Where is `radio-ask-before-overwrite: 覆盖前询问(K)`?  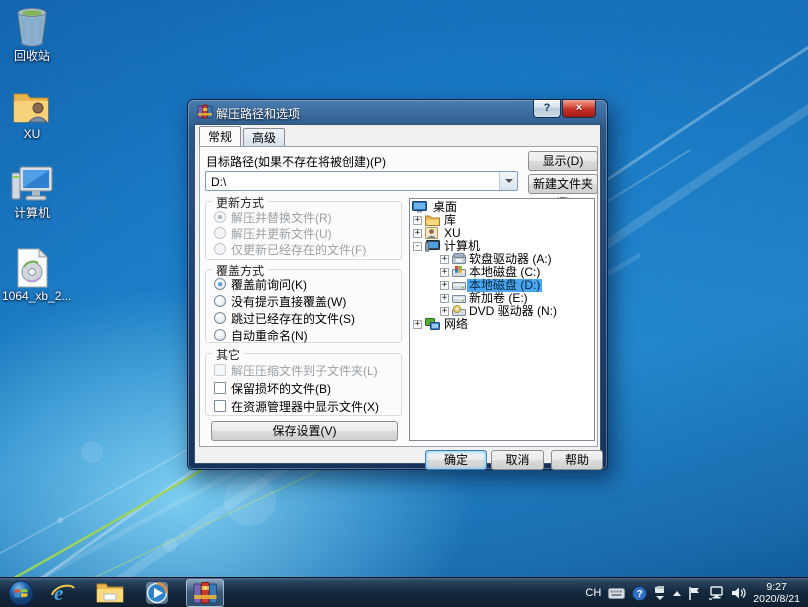 radio-ask-before-overwrite: 覆盖前询问(K) is located at coordinates (260, 284).